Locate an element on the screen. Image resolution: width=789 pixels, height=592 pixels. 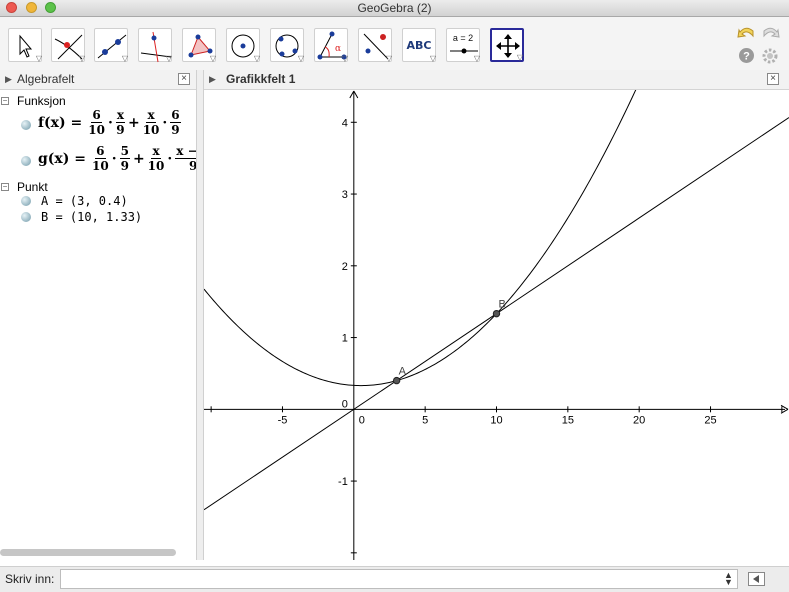
close-algebra-view-button: × is located at coordinates (184, 79).